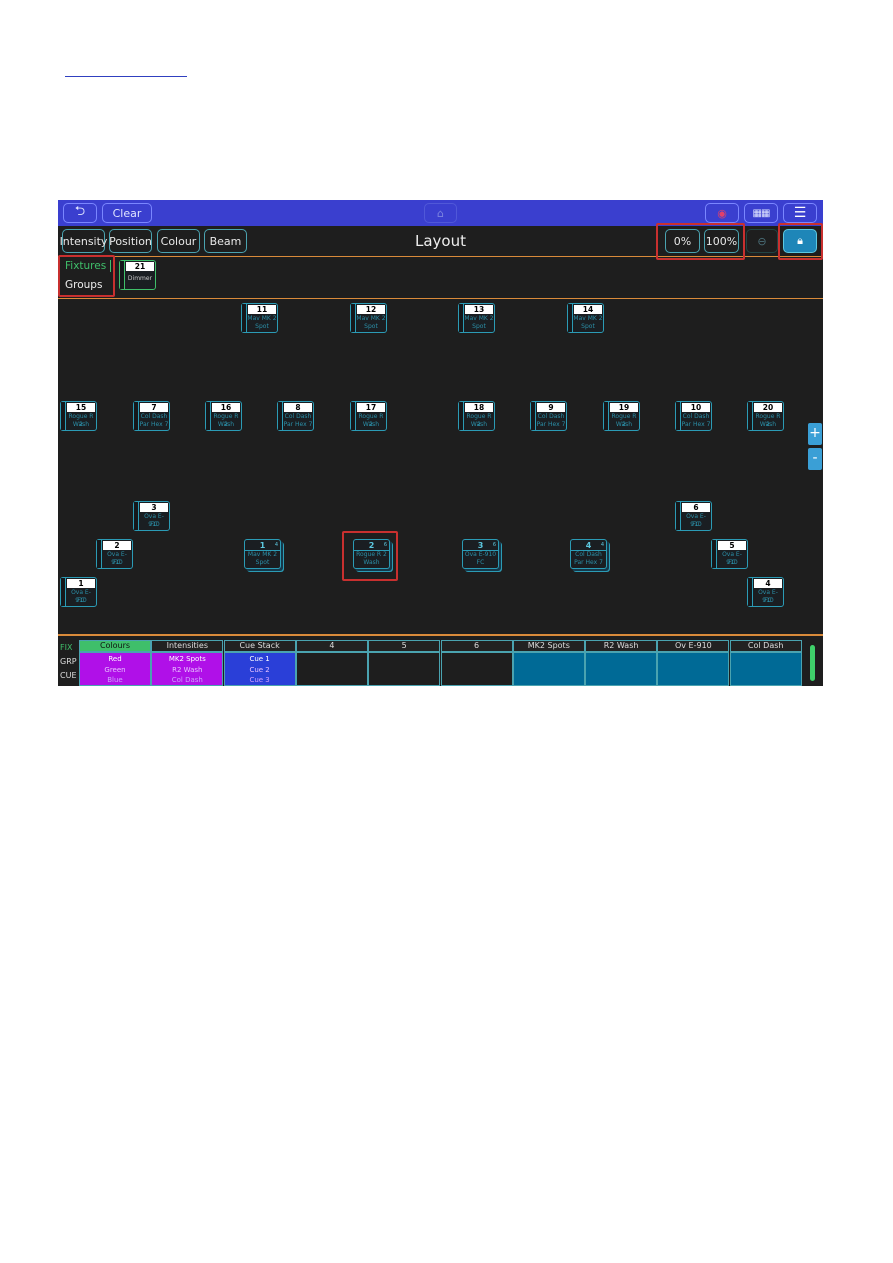  What do you see at coordinates (223, 416) in the screenshot?
I see `fixture-tile: 16 Rogue R 2 Wash` at bounding box center [223, 416].